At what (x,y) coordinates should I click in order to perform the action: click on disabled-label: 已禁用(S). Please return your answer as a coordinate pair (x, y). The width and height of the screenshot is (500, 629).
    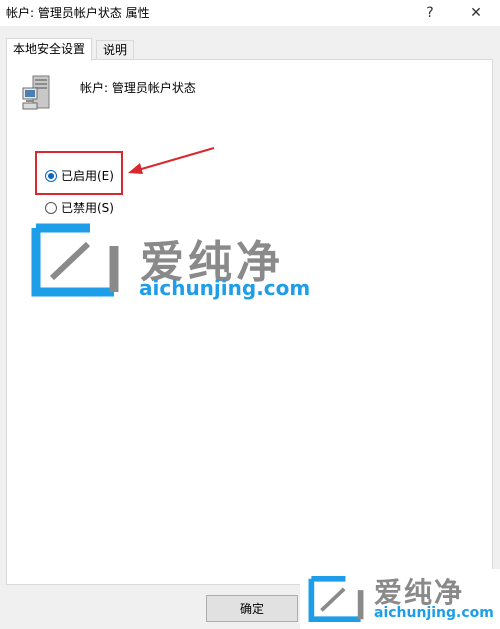
    Looking at the image, I should click on (87, 208).